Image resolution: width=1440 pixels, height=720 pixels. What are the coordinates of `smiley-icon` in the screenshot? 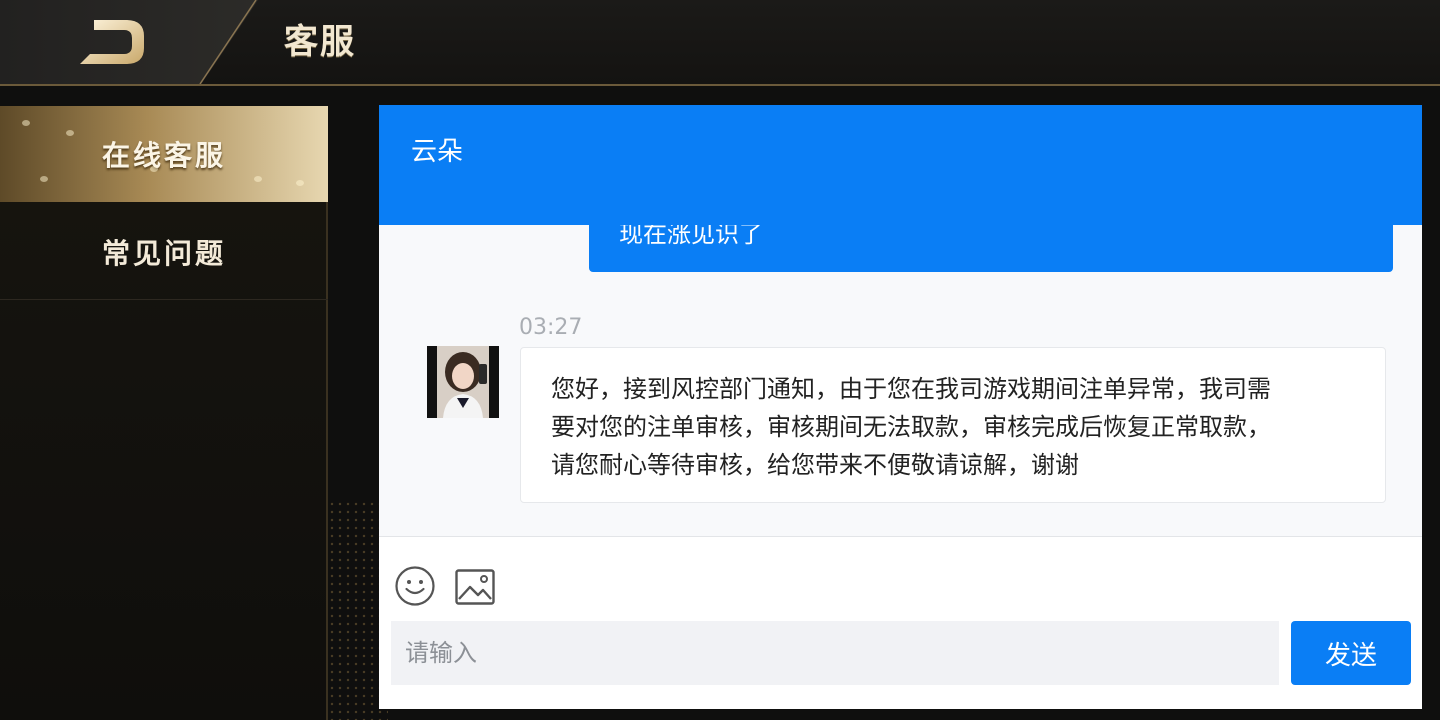 It's located at (415, 586).